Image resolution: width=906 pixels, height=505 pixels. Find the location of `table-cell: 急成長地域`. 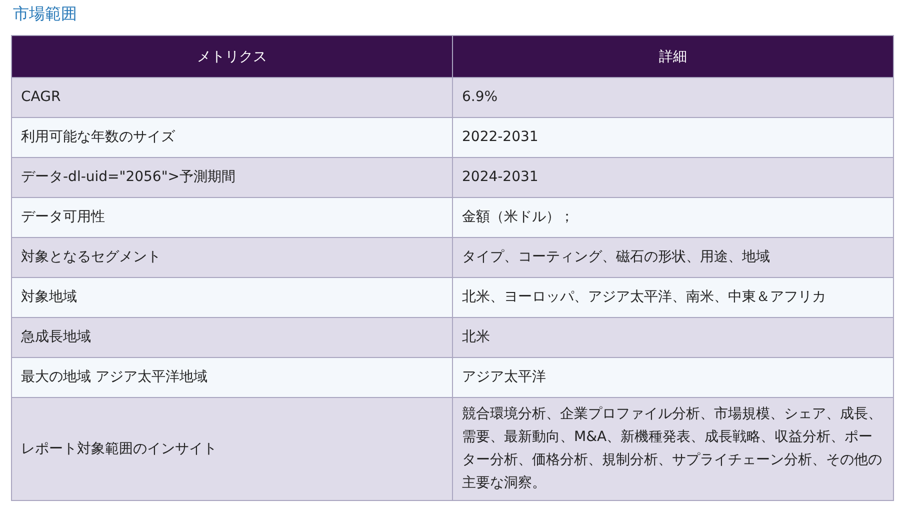

table-cell: 急成長地域 is located at coordinates (232, 338).